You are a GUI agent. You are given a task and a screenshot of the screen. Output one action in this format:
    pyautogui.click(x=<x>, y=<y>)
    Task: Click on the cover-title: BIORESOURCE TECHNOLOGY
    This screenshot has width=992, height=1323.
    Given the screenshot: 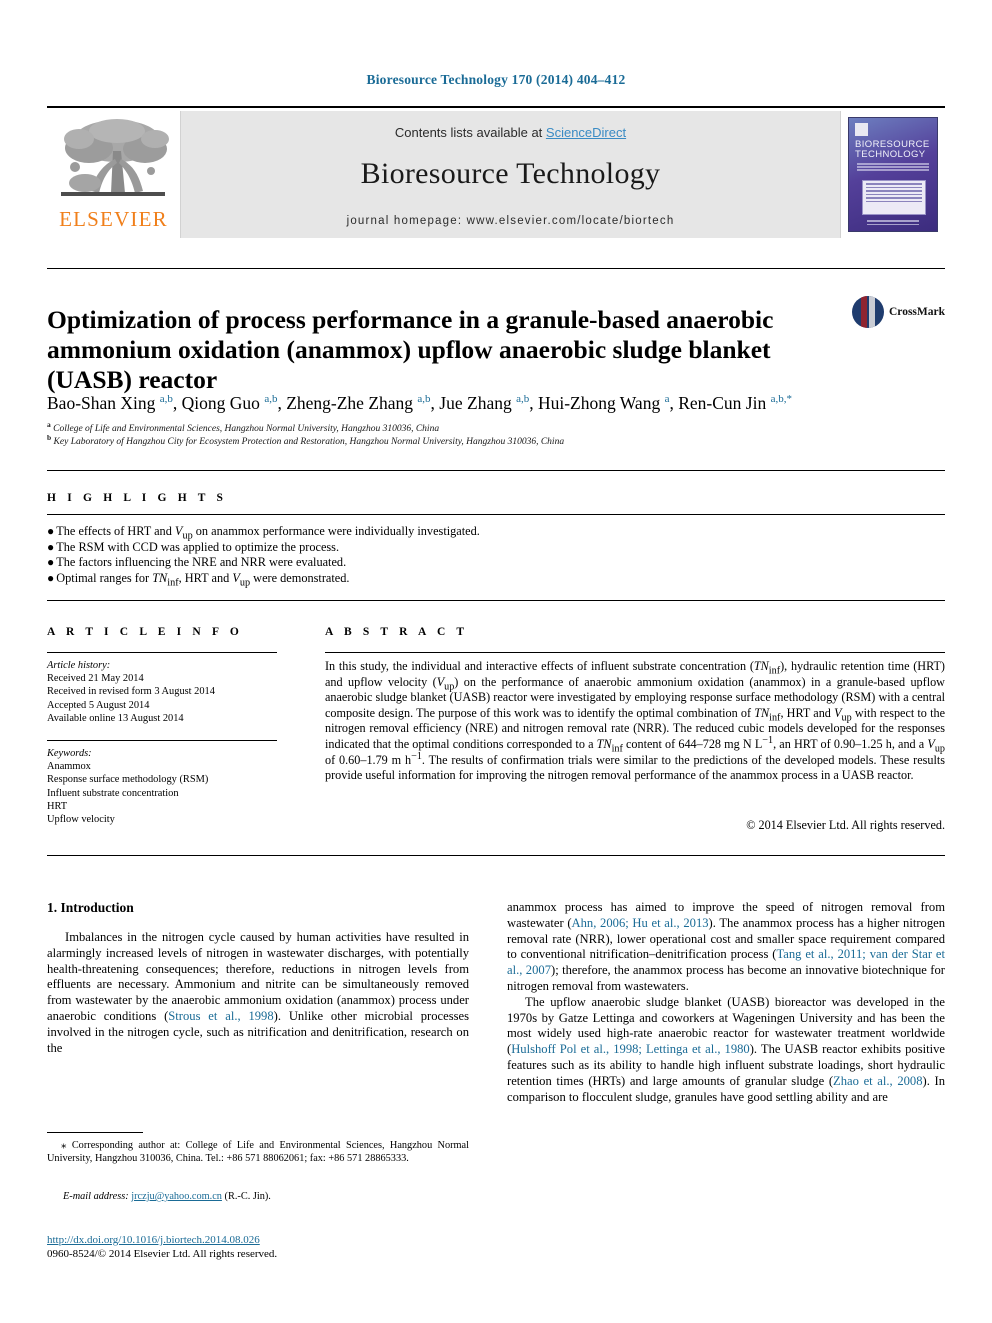 What is the action you would take?
    pyautogui.click(x=892, y=149)
    